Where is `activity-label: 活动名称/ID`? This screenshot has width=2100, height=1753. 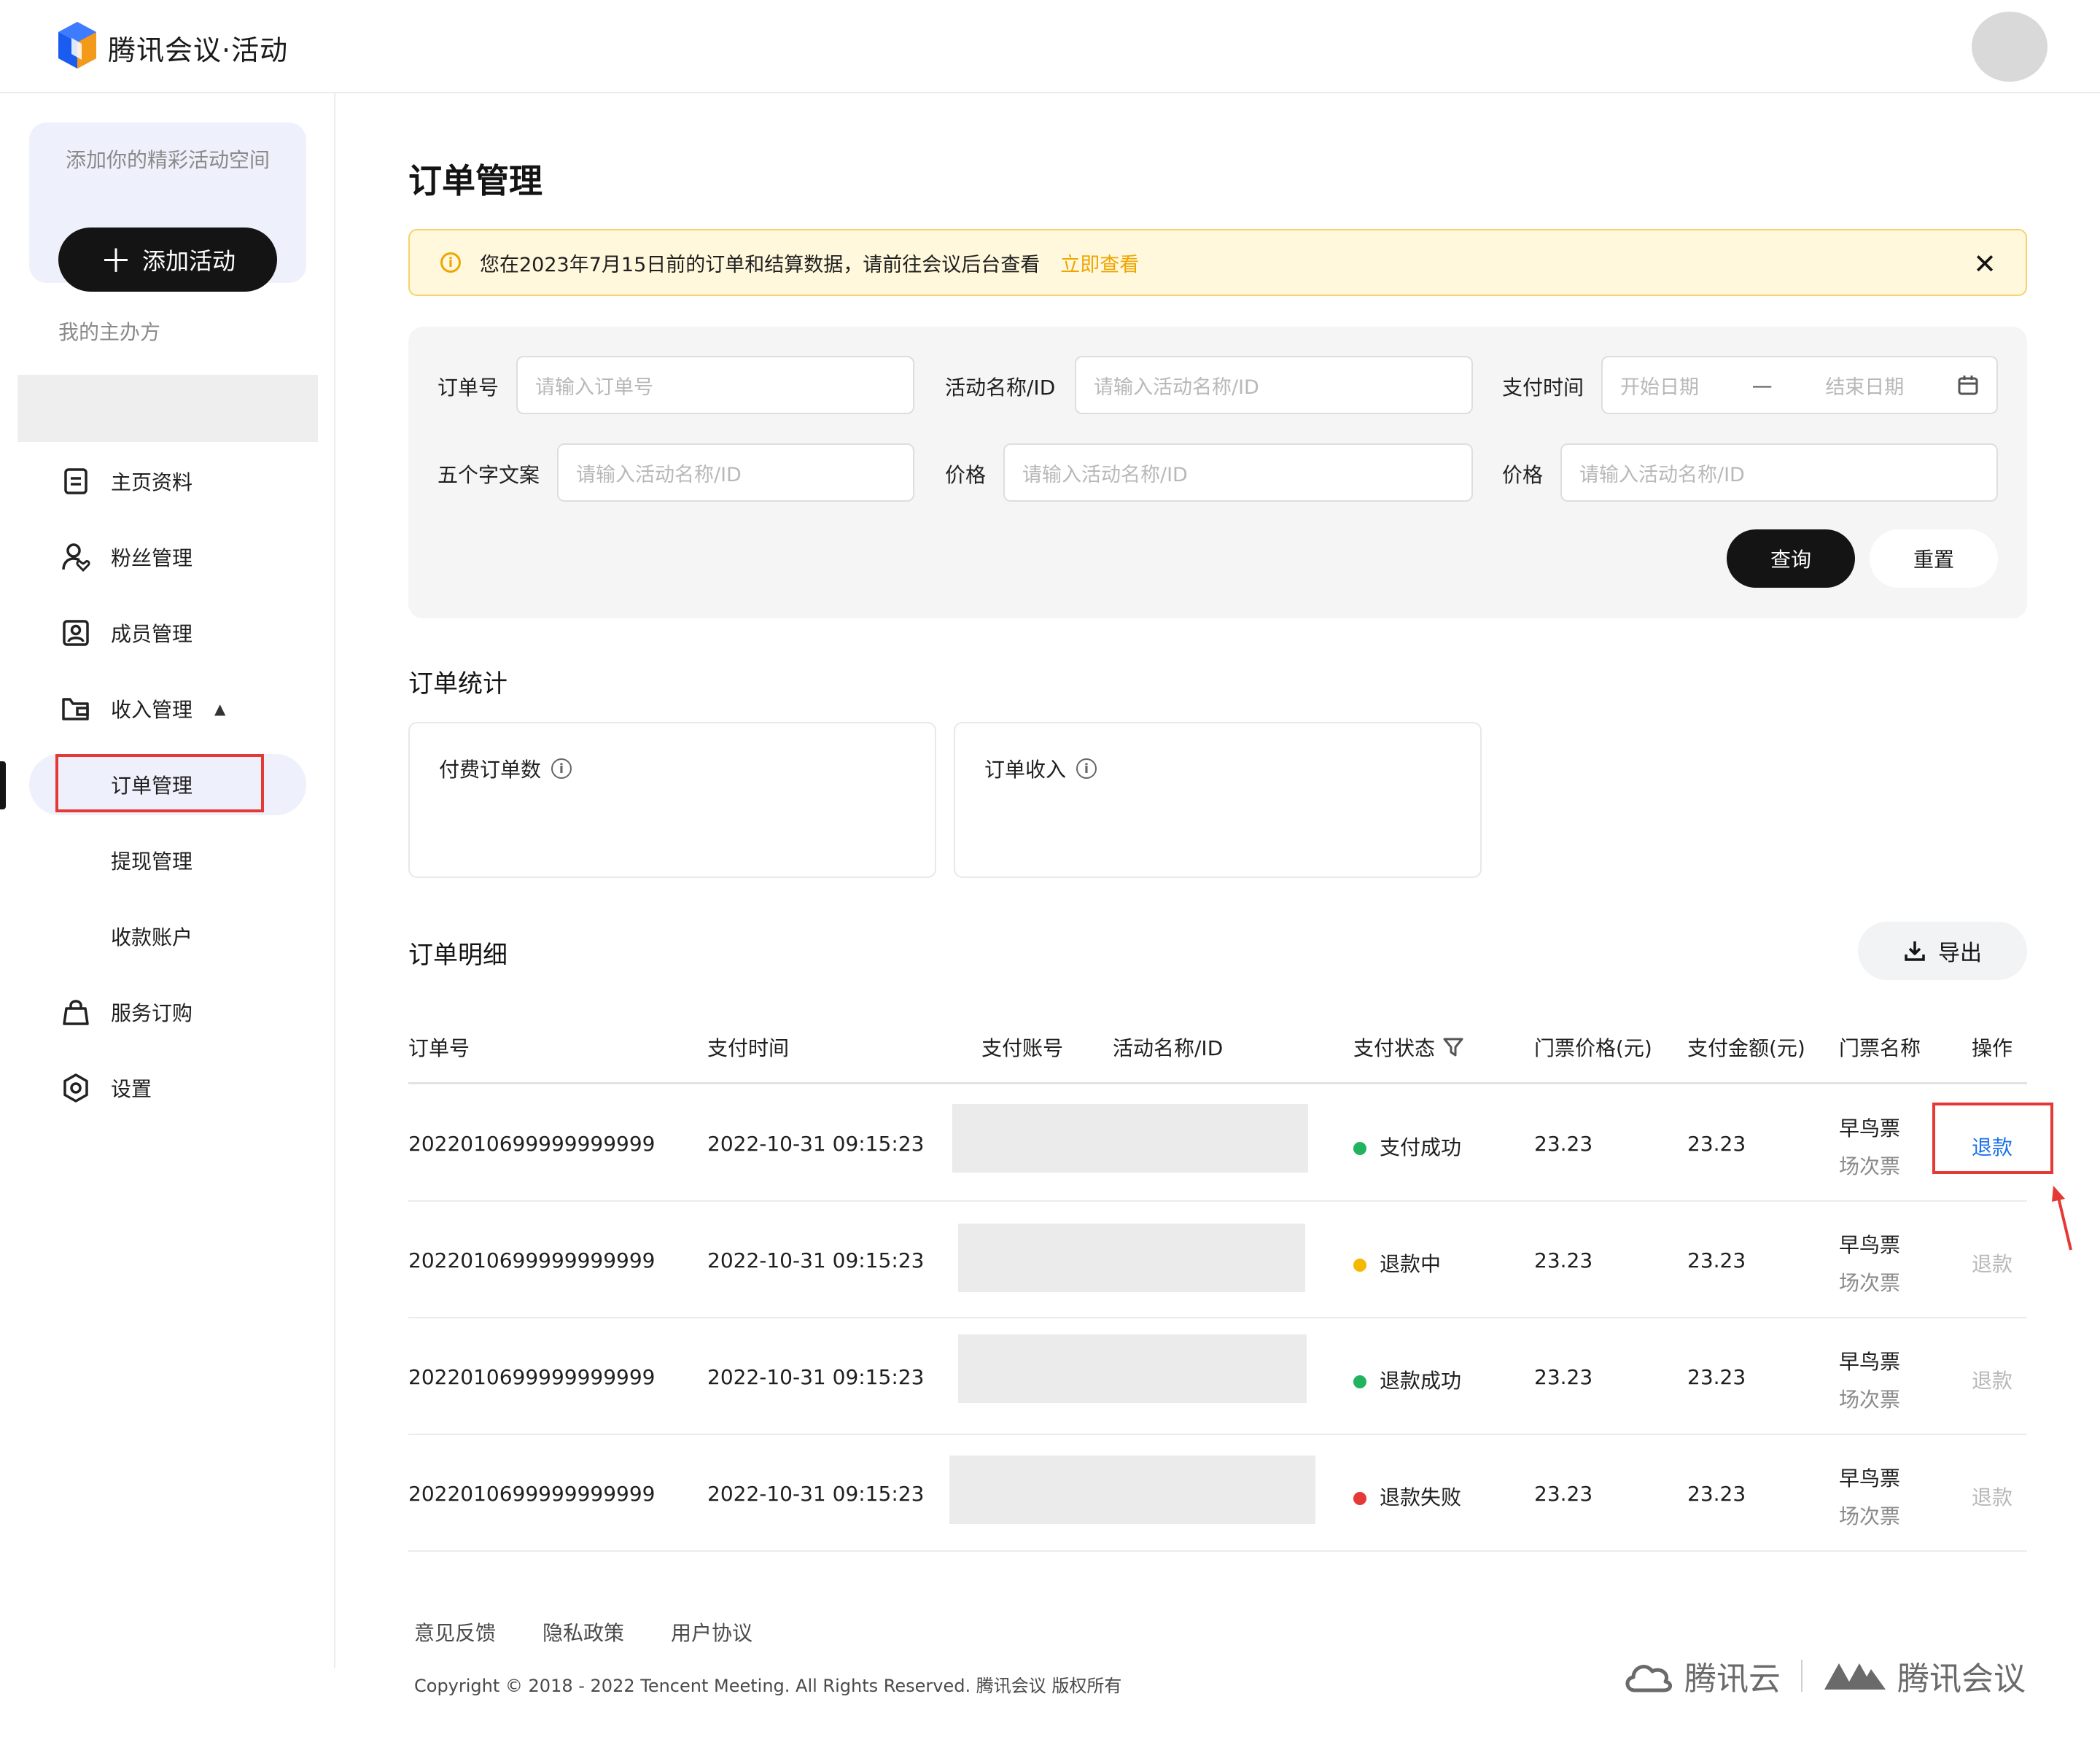
activity-label: 活动名称/ID is located at coordinates (1000, 388).